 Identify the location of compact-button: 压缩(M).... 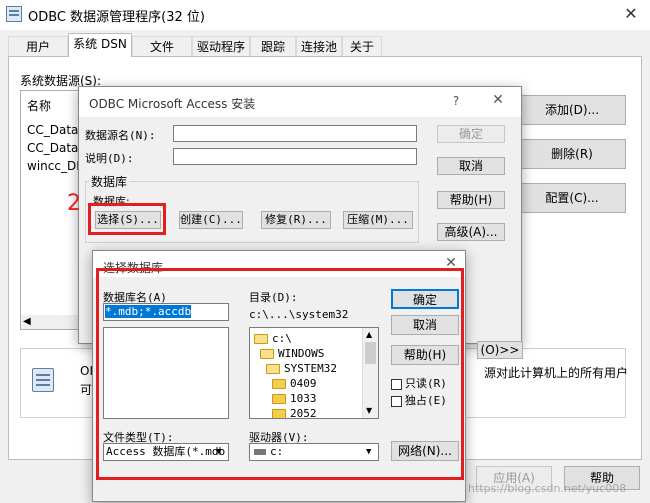
(378, 220).